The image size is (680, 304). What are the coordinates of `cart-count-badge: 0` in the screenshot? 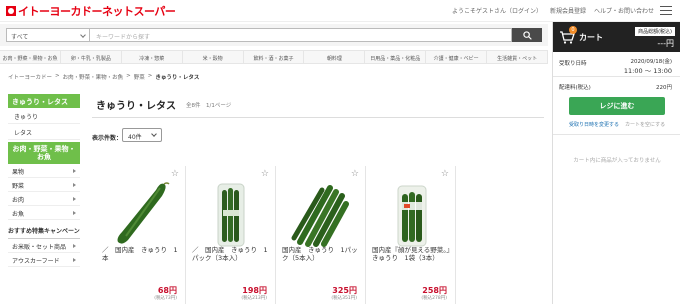 It's located at (573, 30).